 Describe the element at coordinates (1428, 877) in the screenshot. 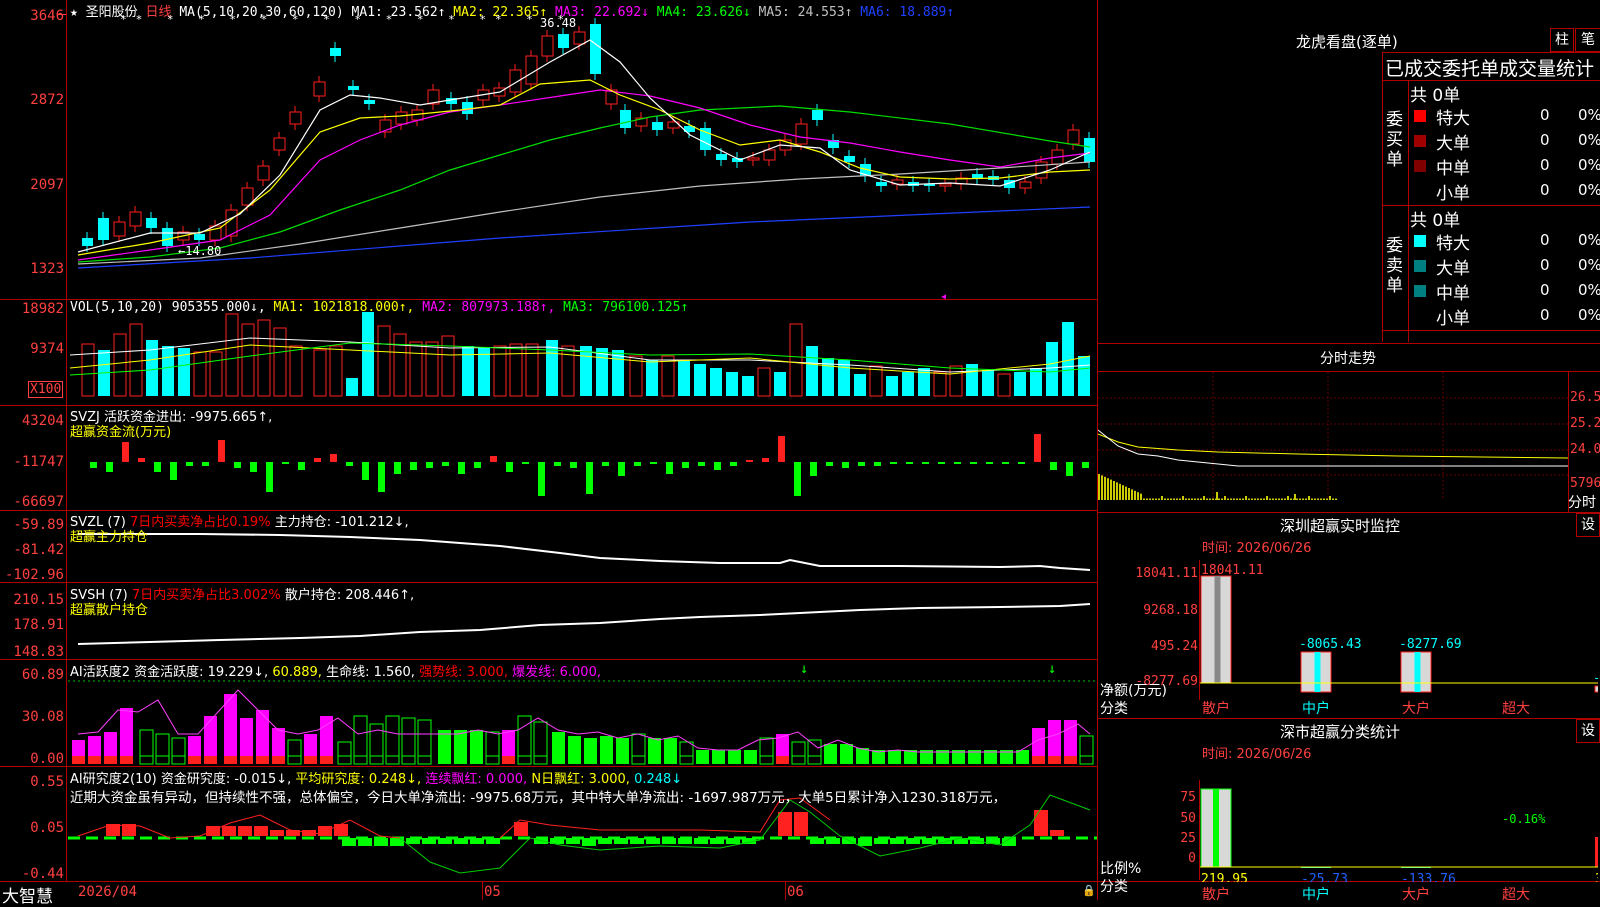

I see `szc-bar-label-2: -133.76` at that location.